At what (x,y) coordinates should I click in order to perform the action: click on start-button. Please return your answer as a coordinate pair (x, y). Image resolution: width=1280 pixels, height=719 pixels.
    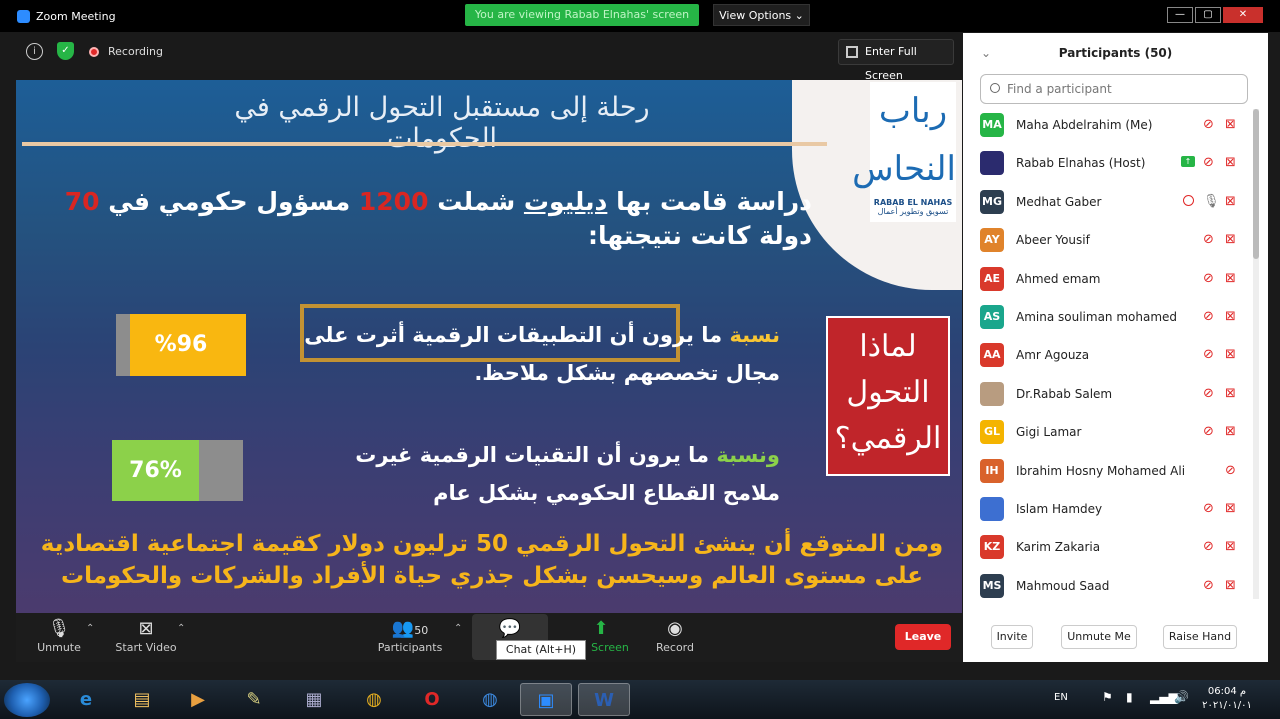
    Looking at the image, I should click on (27, 700).